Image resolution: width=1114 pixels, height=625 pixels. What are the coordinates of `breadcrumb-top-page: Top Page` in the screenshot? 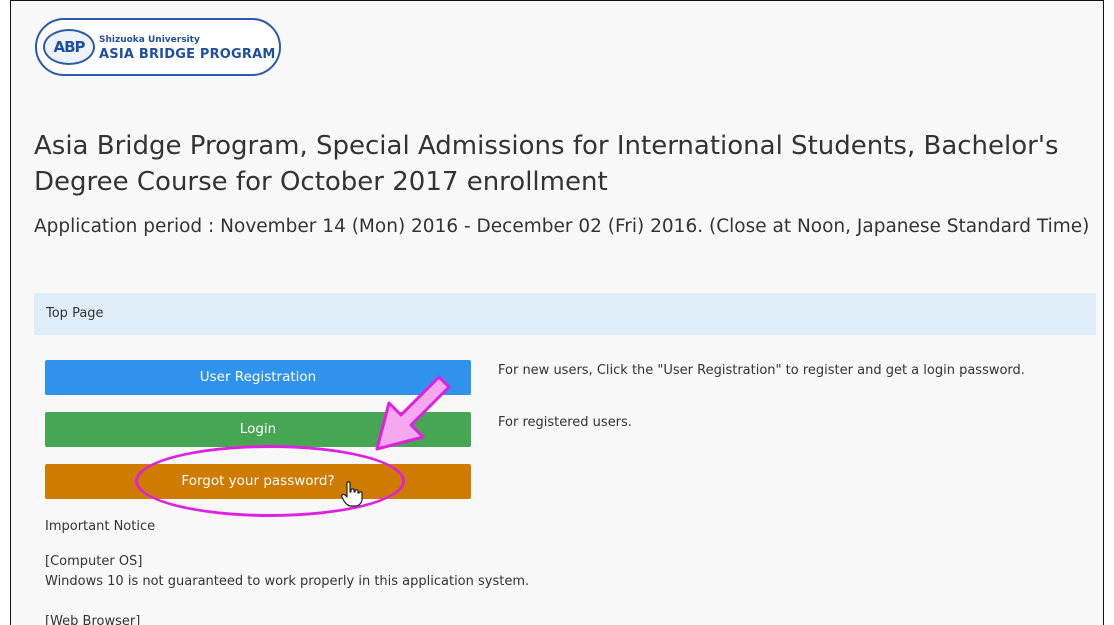 It's located at (75, 313).